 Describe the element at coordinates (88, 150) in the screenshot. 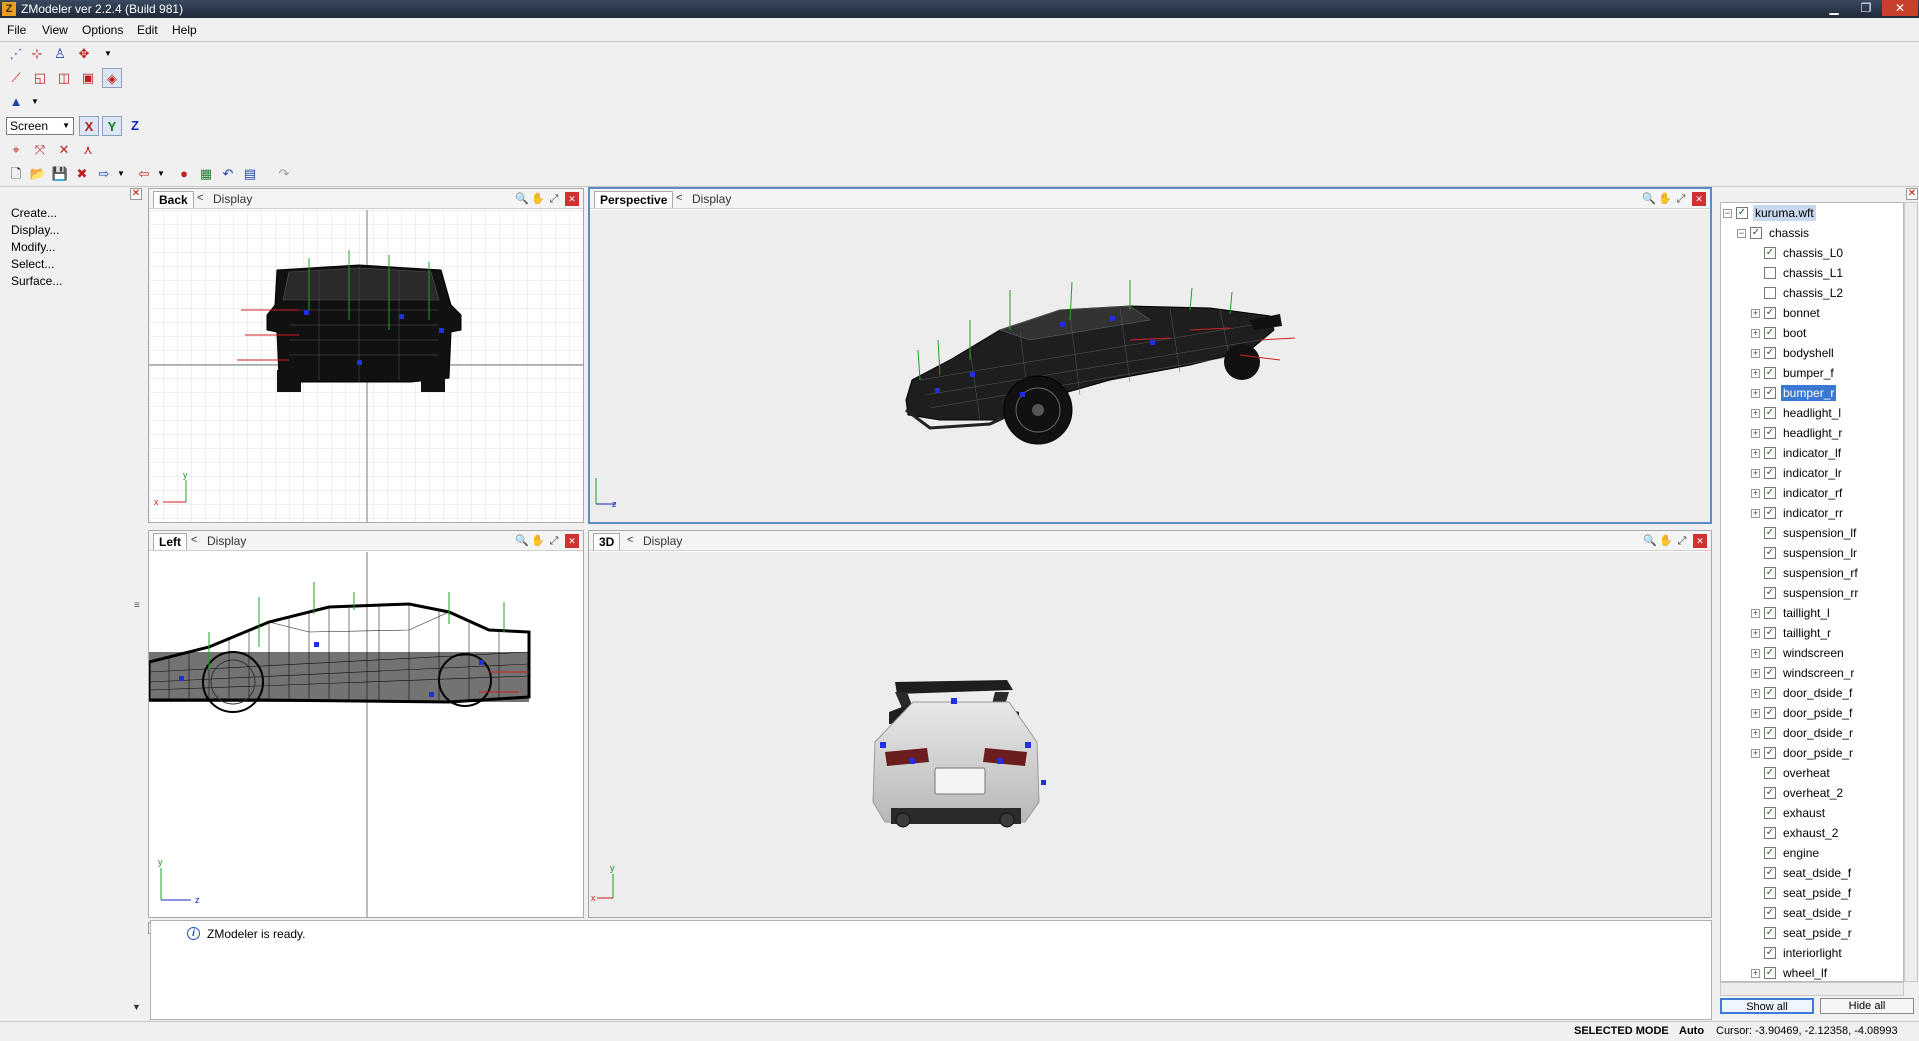

I see `scale-tool-button: ⋏` at that location.